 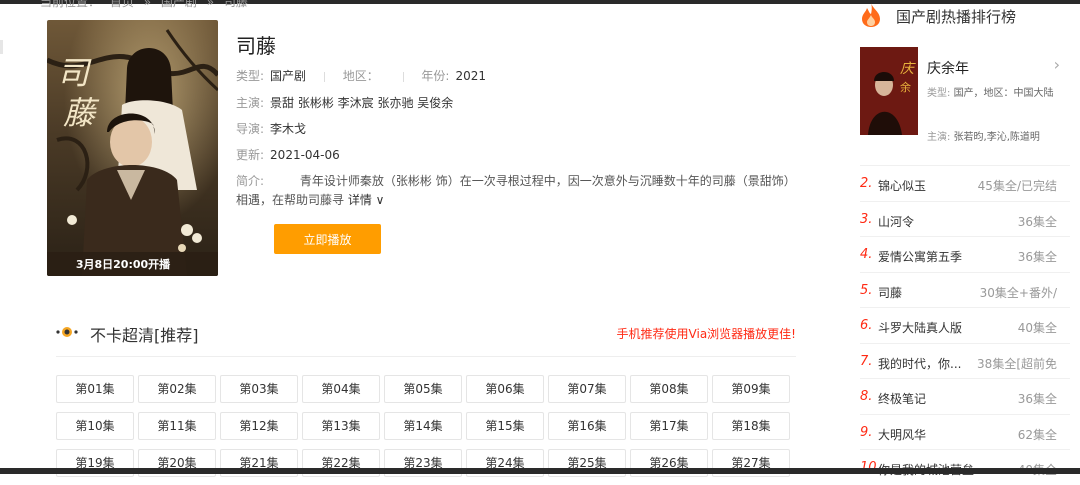 What do you see at coordinates (95, 389) in the screenshot?
I see `episode-button: 第01集` at bounding box center [95, 389].